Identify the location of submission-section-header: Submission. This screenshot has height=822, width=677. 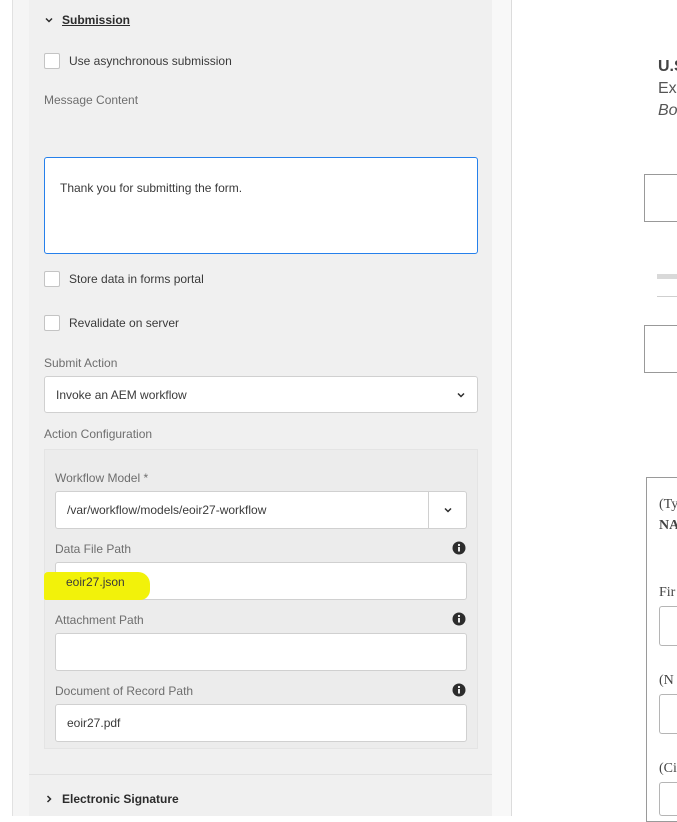
(87, 20).